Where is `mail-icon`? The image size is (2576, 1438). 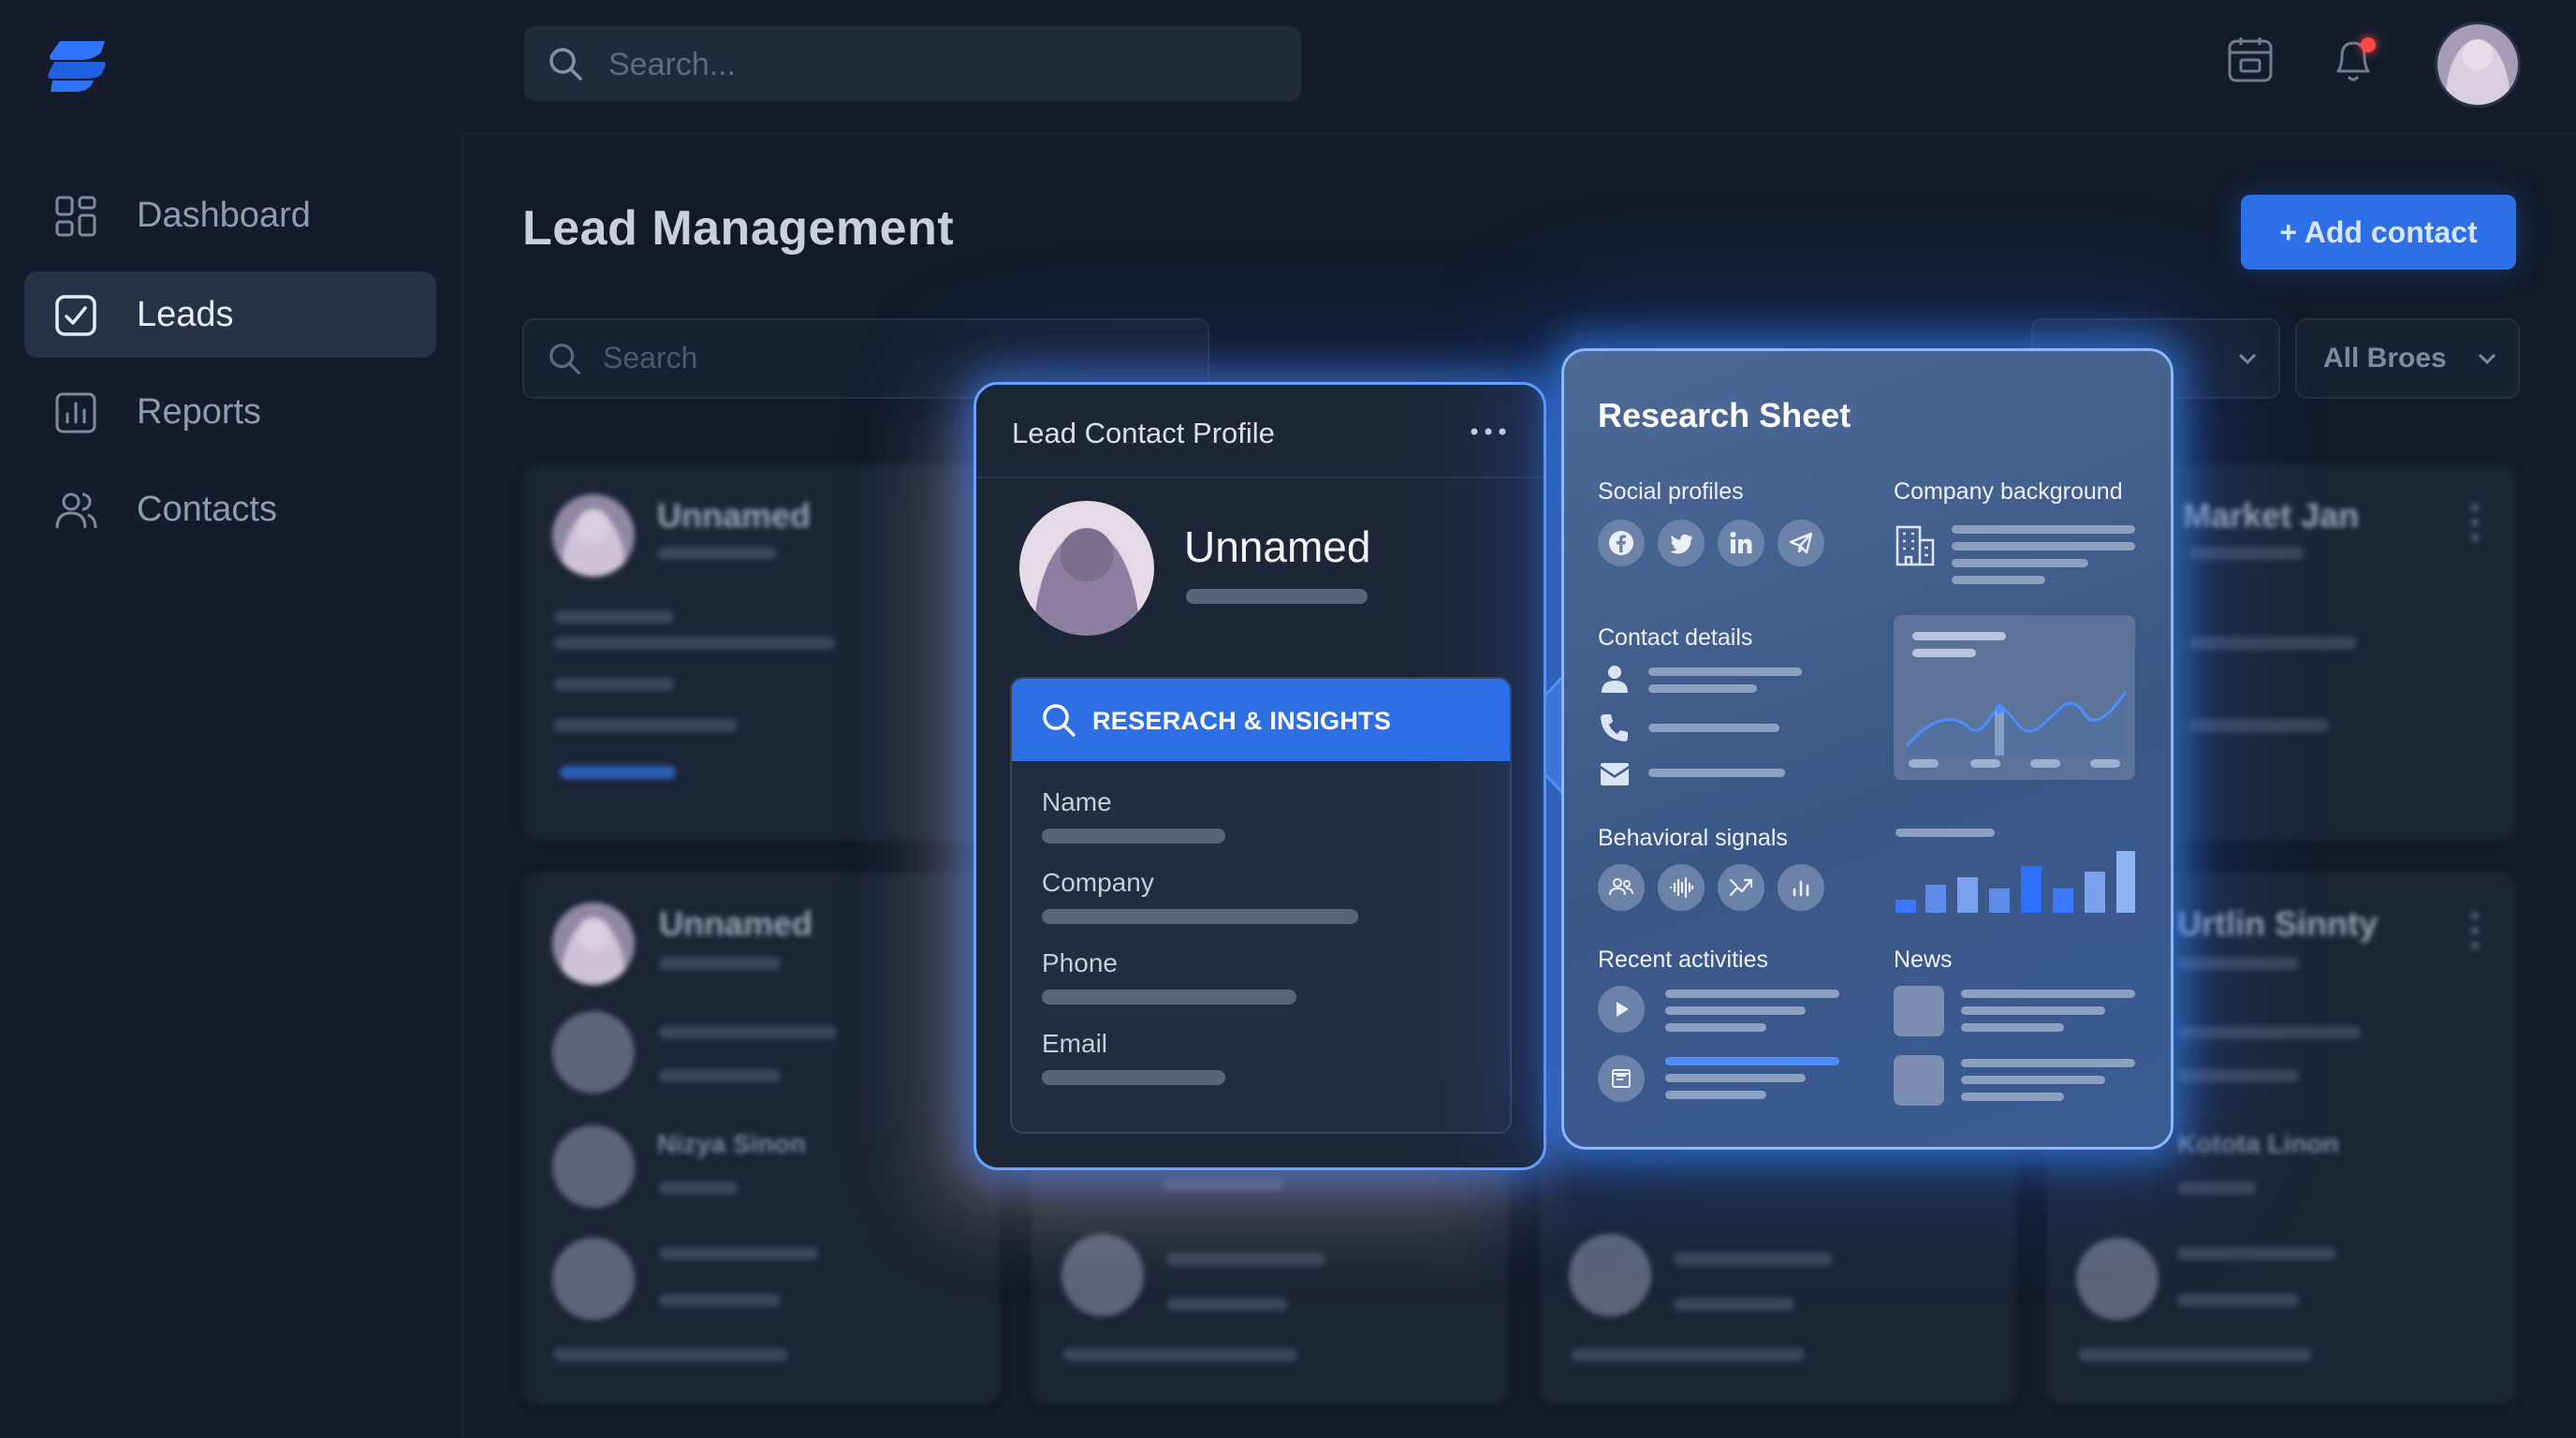
mail-icon is located at coordinates (1615, 774).